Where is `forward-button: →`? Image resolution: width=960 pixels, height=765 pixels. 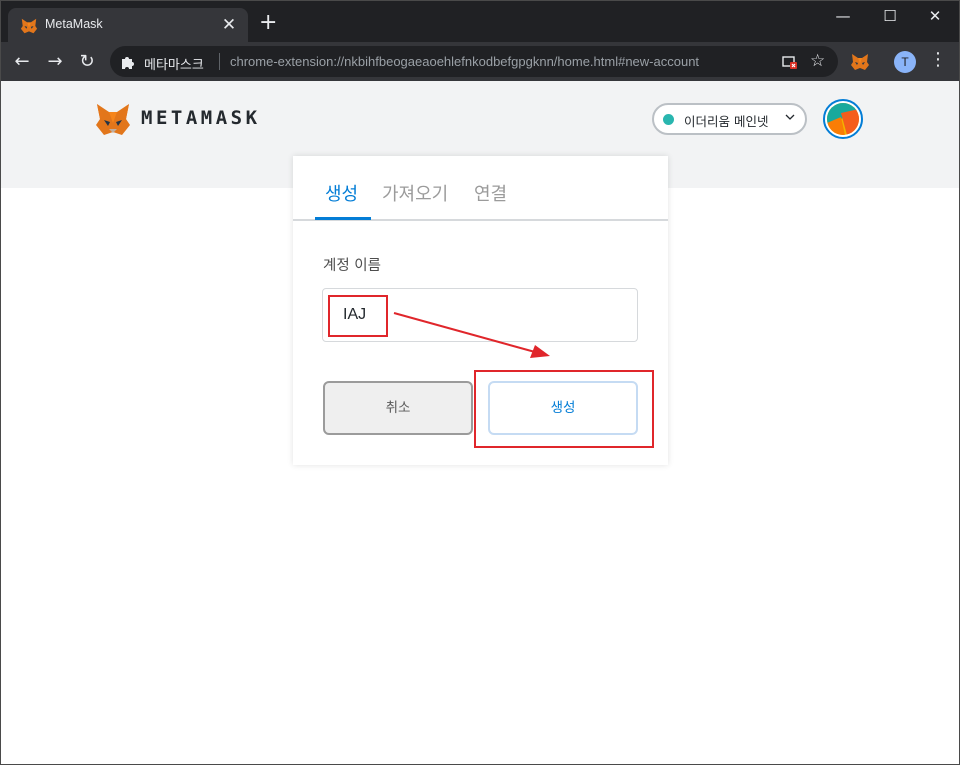 forward-button: → is located at coordinates (55, 62).